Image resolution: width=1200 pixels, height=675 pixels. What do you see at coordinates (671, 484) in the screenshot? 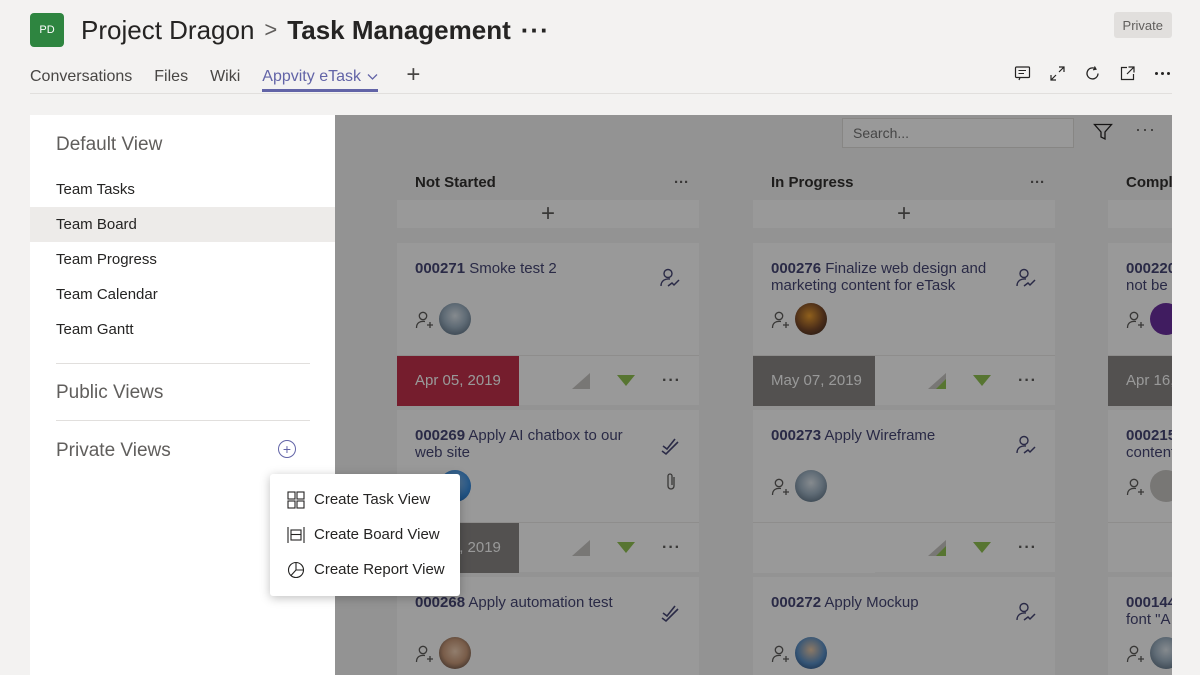
I see `attachment-icon` at bounding box center [671, 484].